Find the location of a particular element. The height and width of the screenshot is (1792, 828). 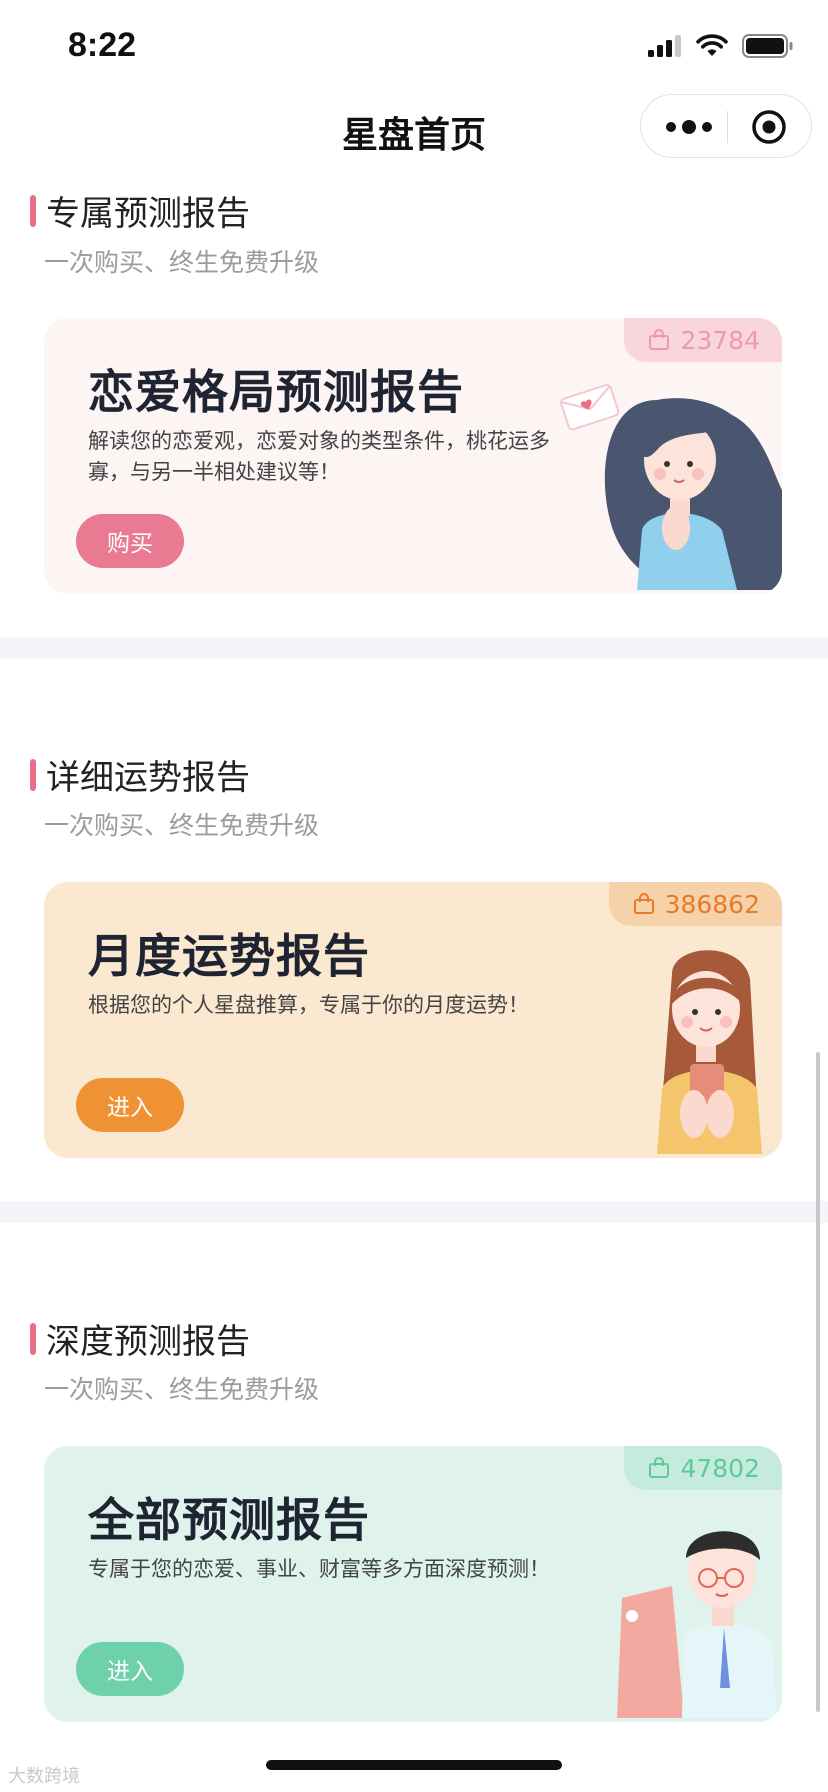

watermark: 大数跨境 is located at coordinates (44, 1775).